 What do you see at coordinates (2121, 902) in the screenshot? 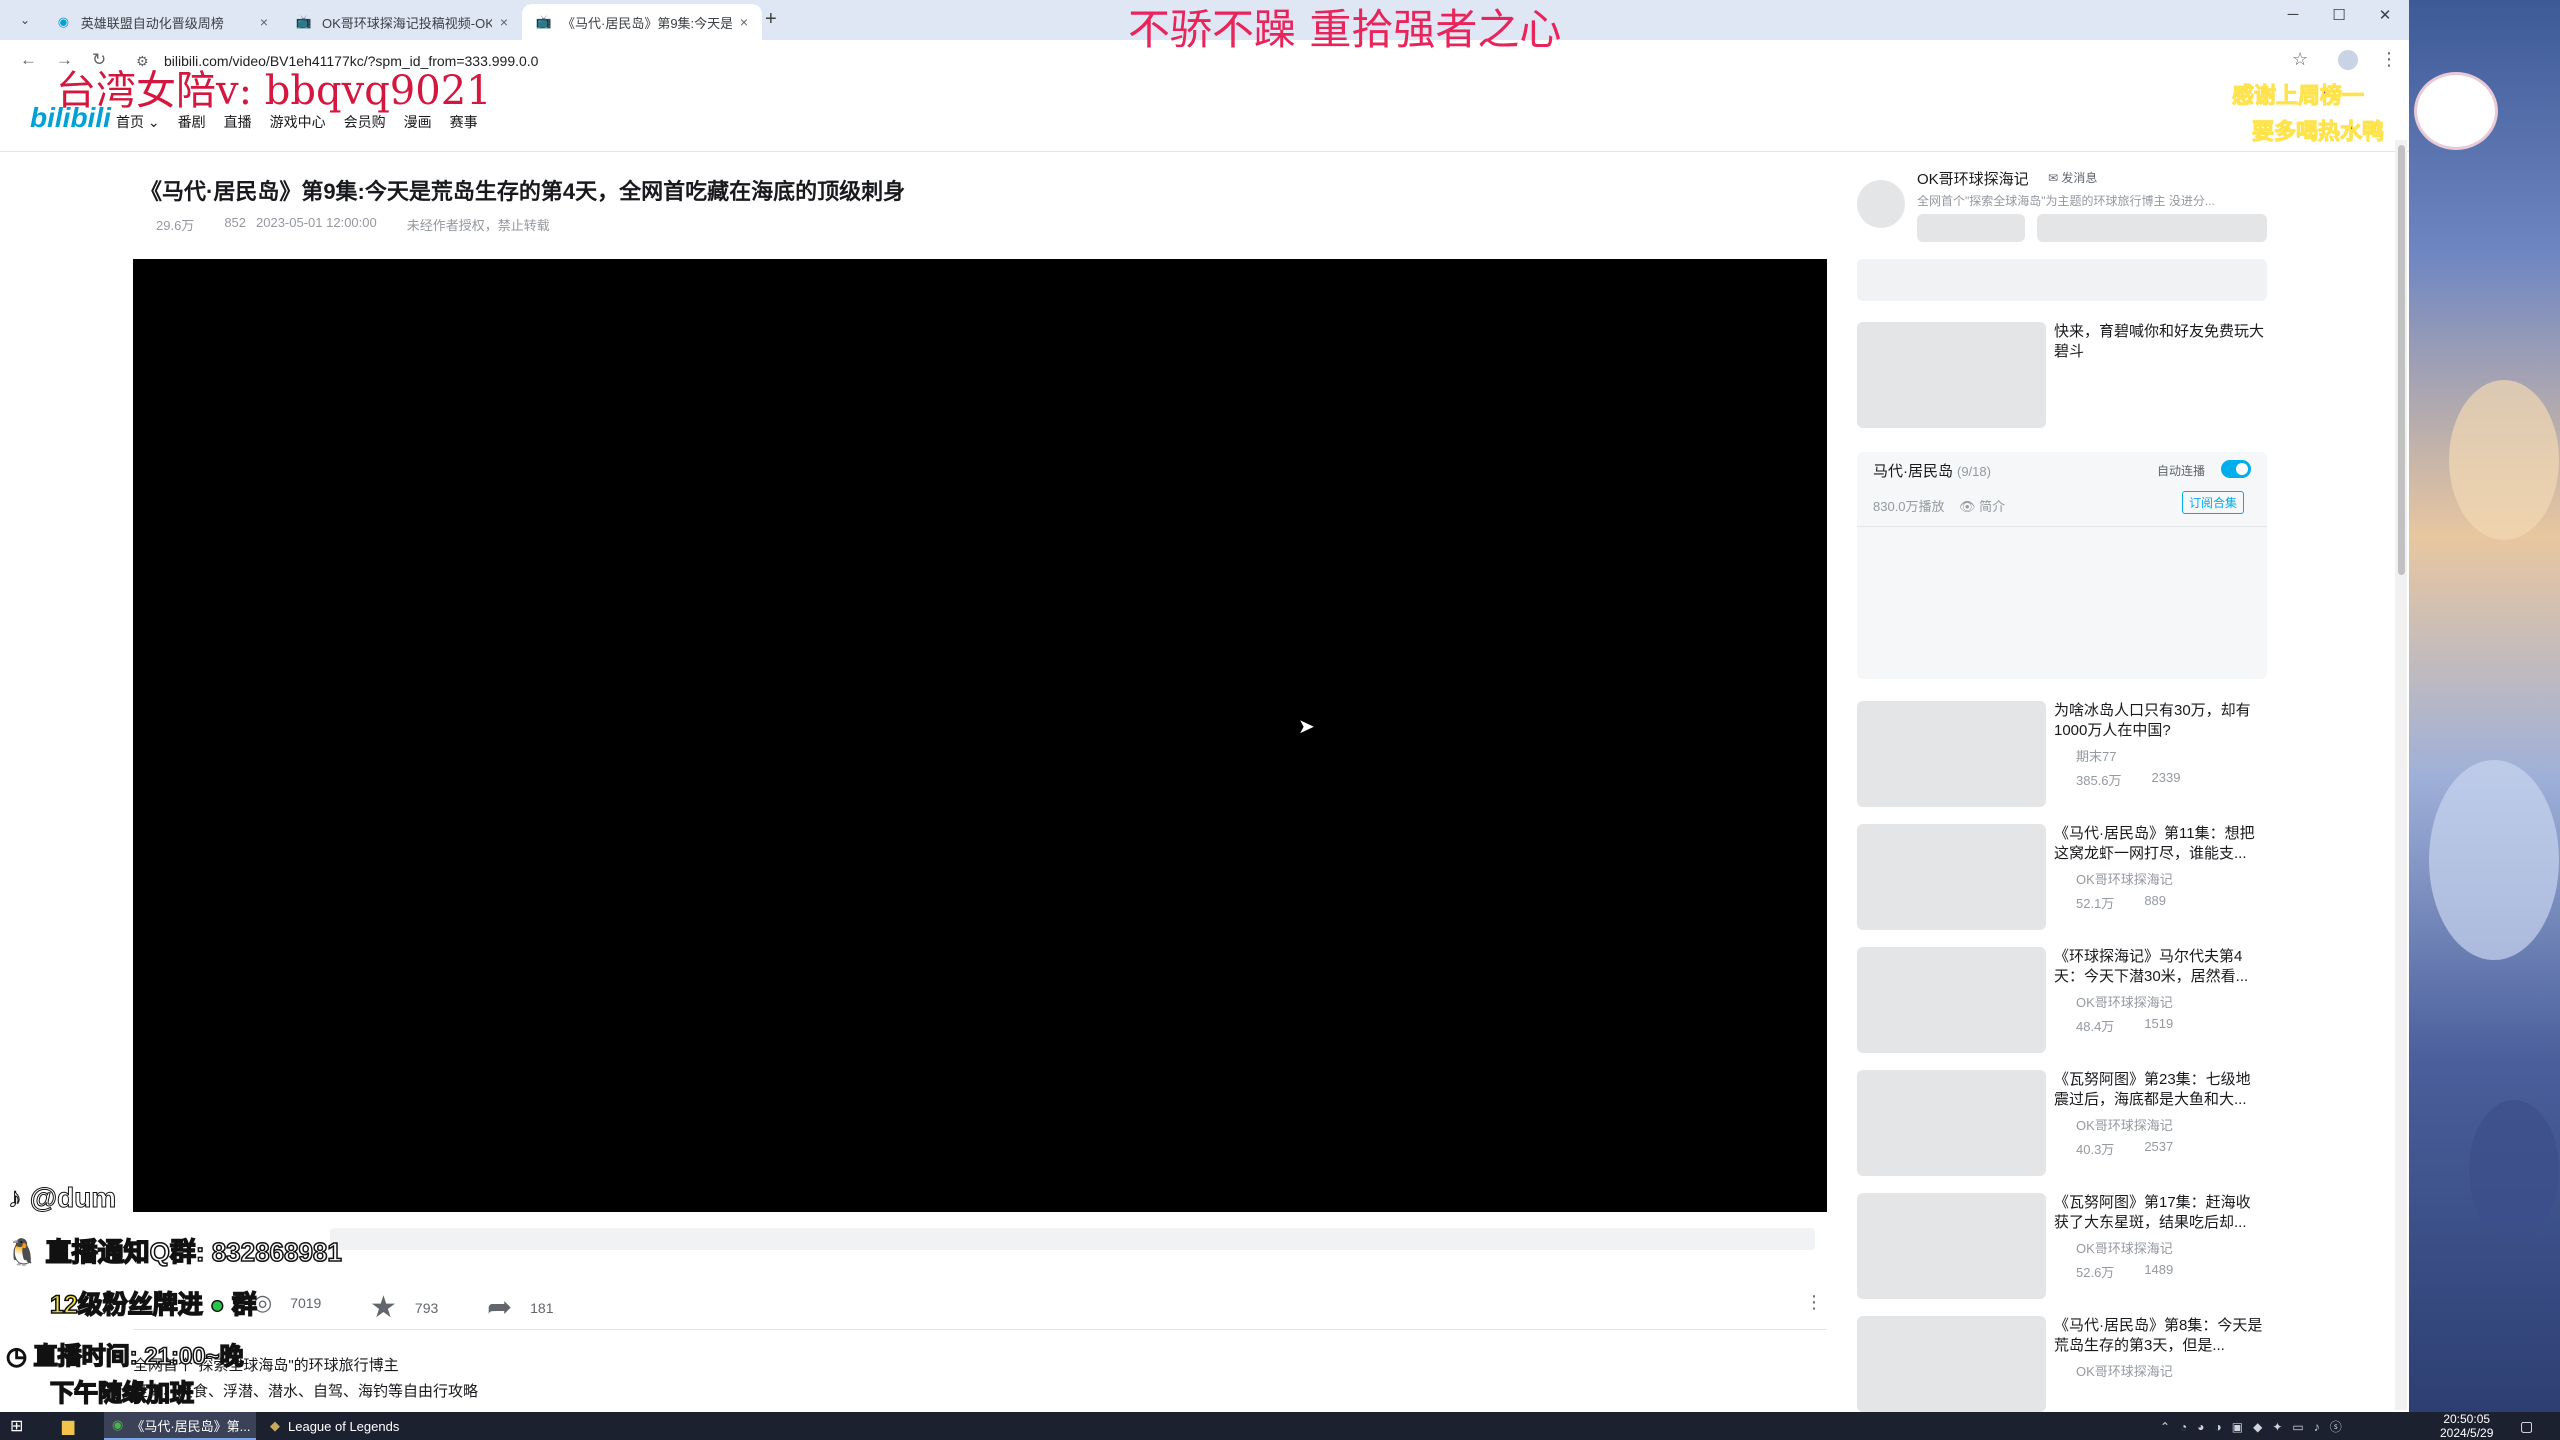
I see `rec-stats: 52.1万 889` at bounding box center [2121, 902].